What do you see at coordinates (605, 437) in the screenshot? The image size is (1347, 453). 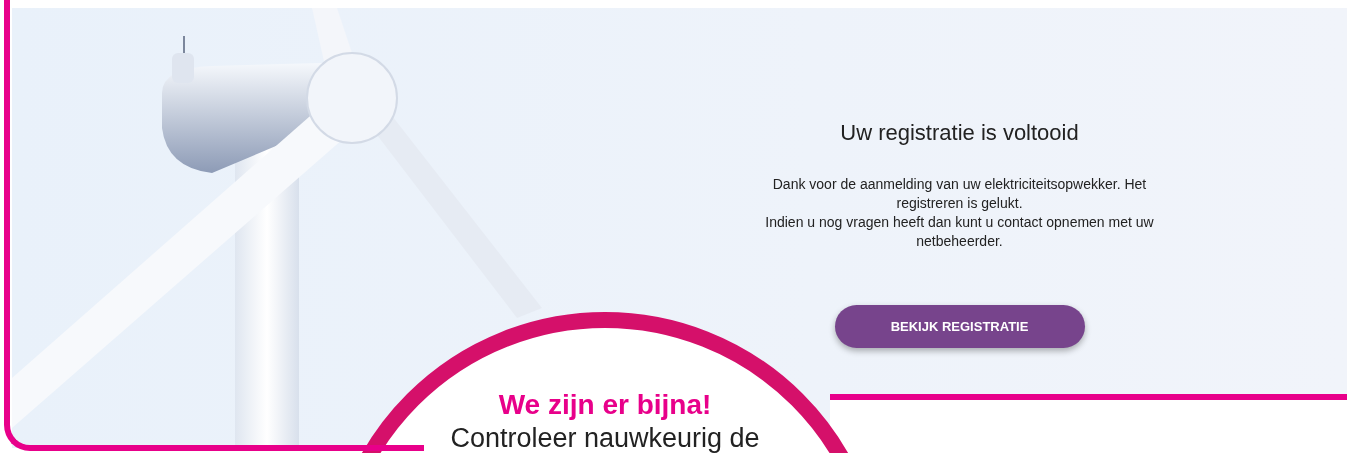 I see `callout-text: Controleer nauwkeurig de` at bounding box center [605, 437].